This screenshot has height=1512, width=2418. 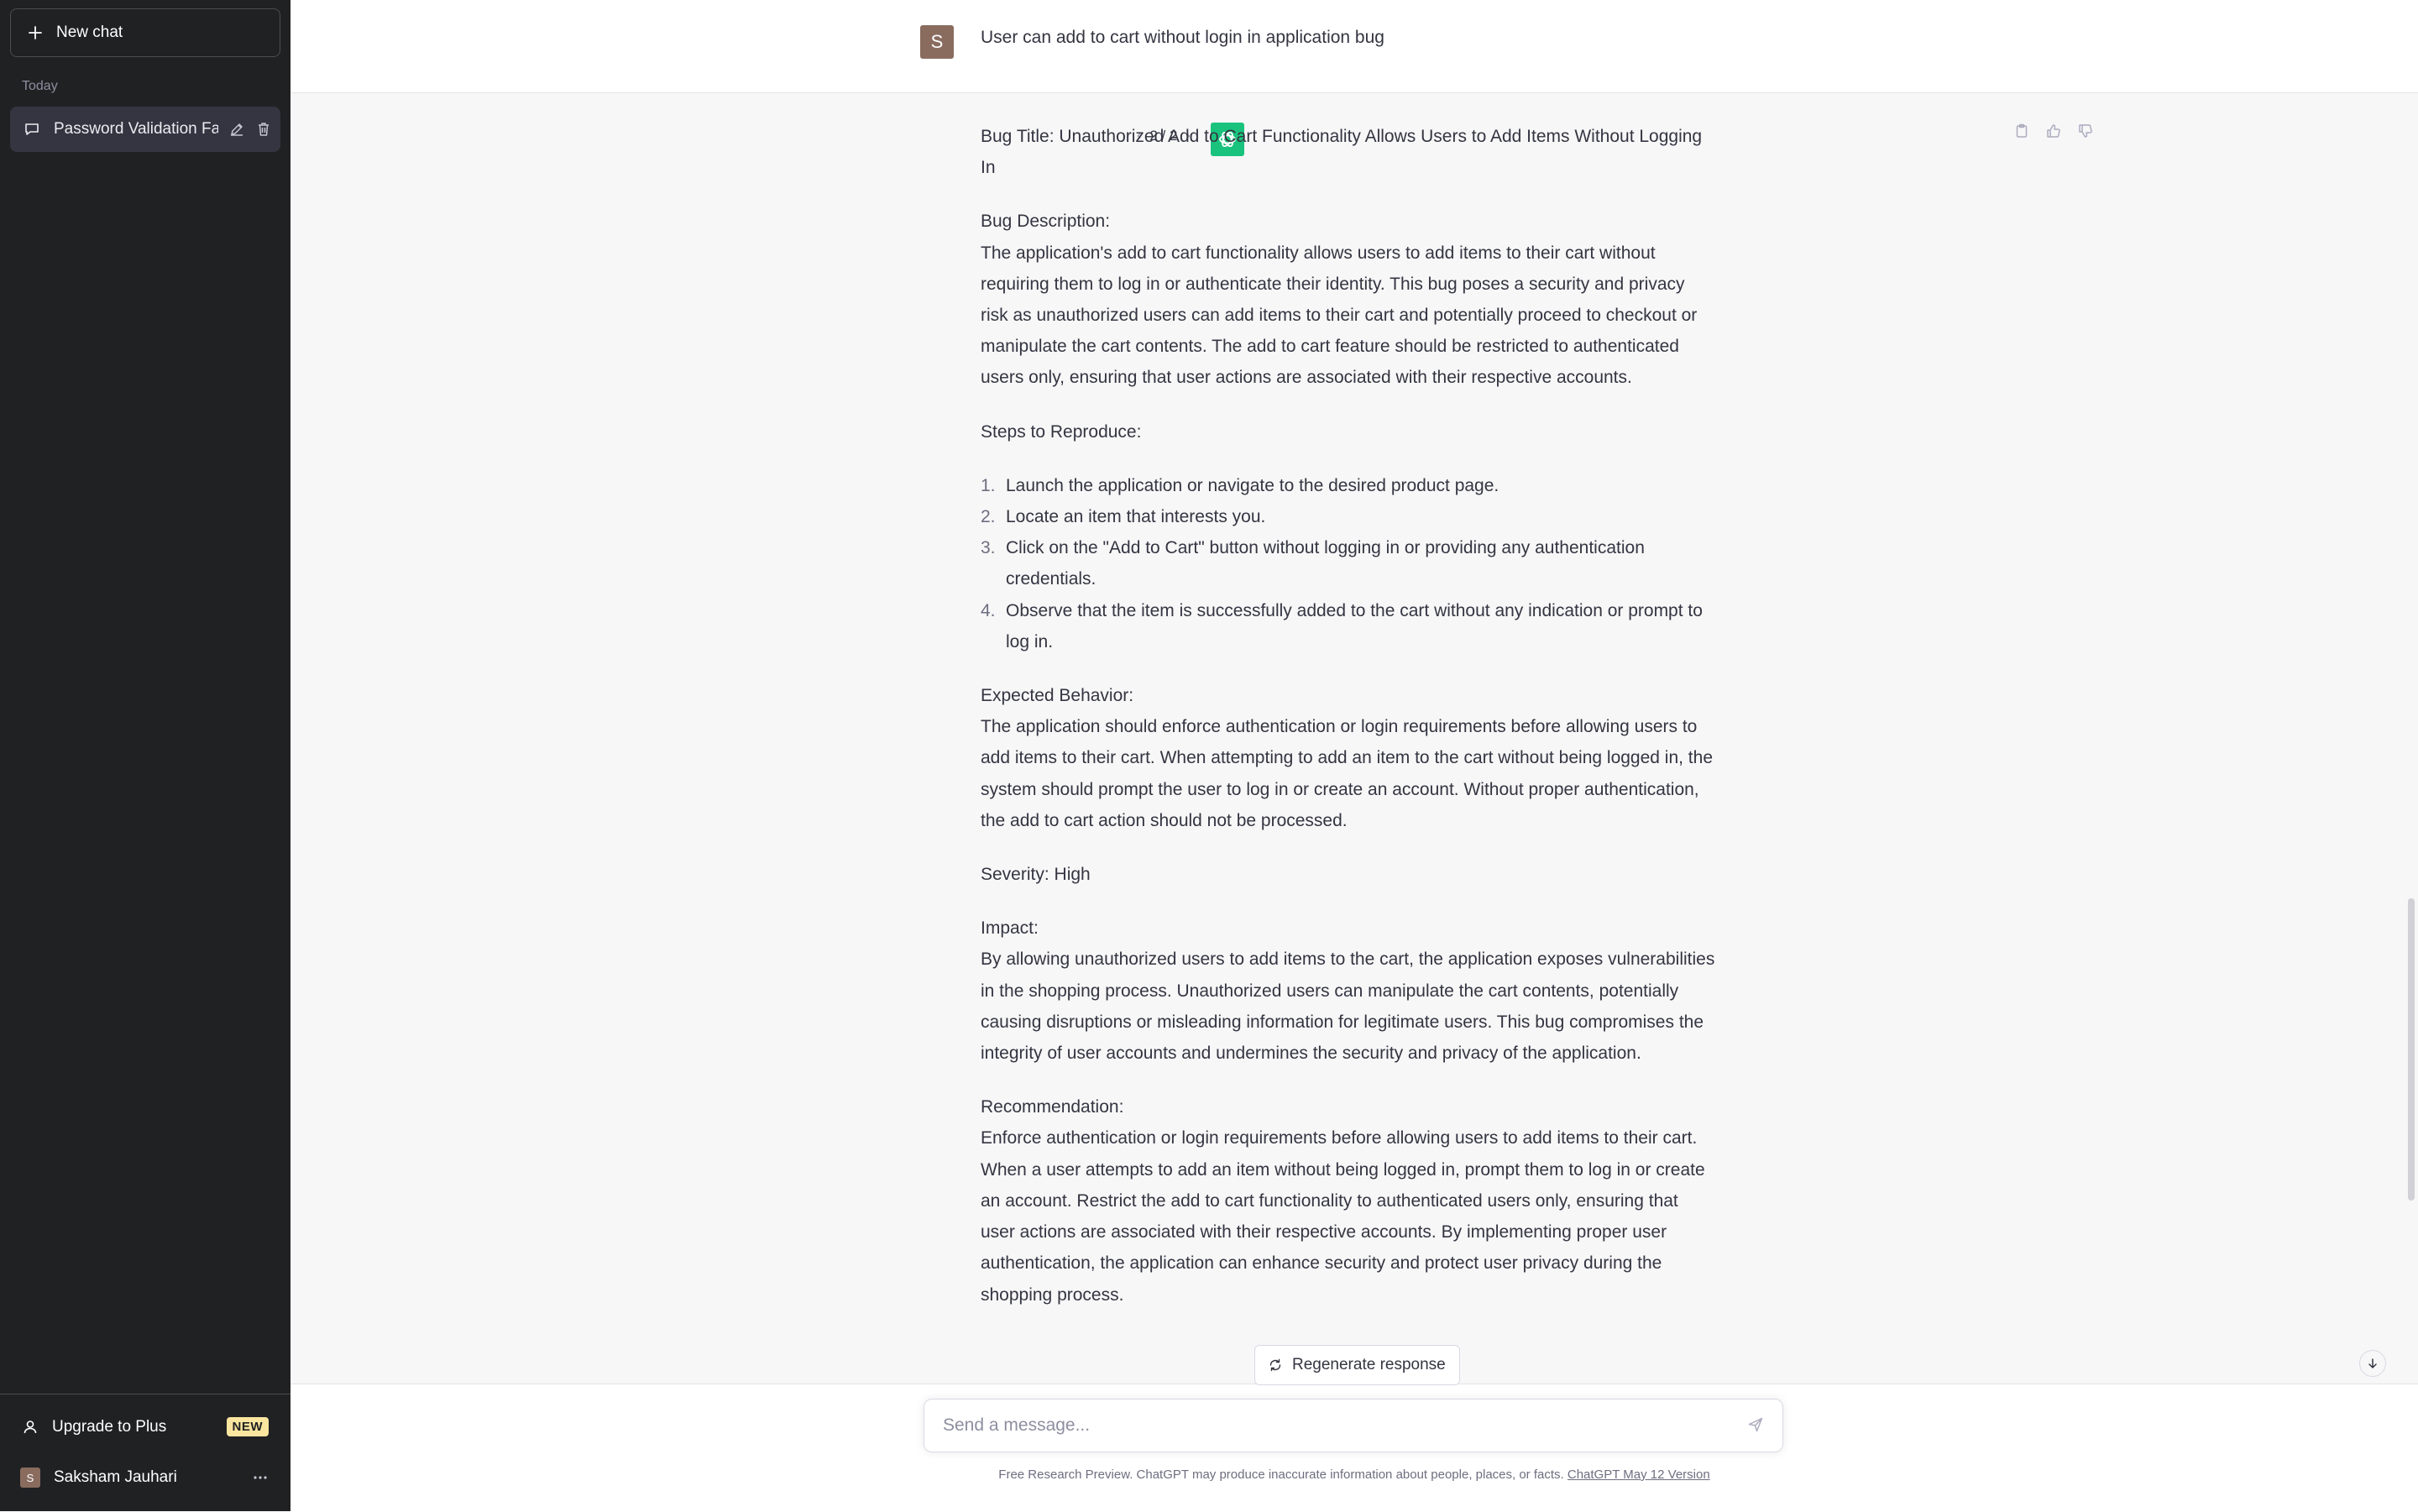 I want to click on chat-bubble-icon, so click(x=32, y=129).